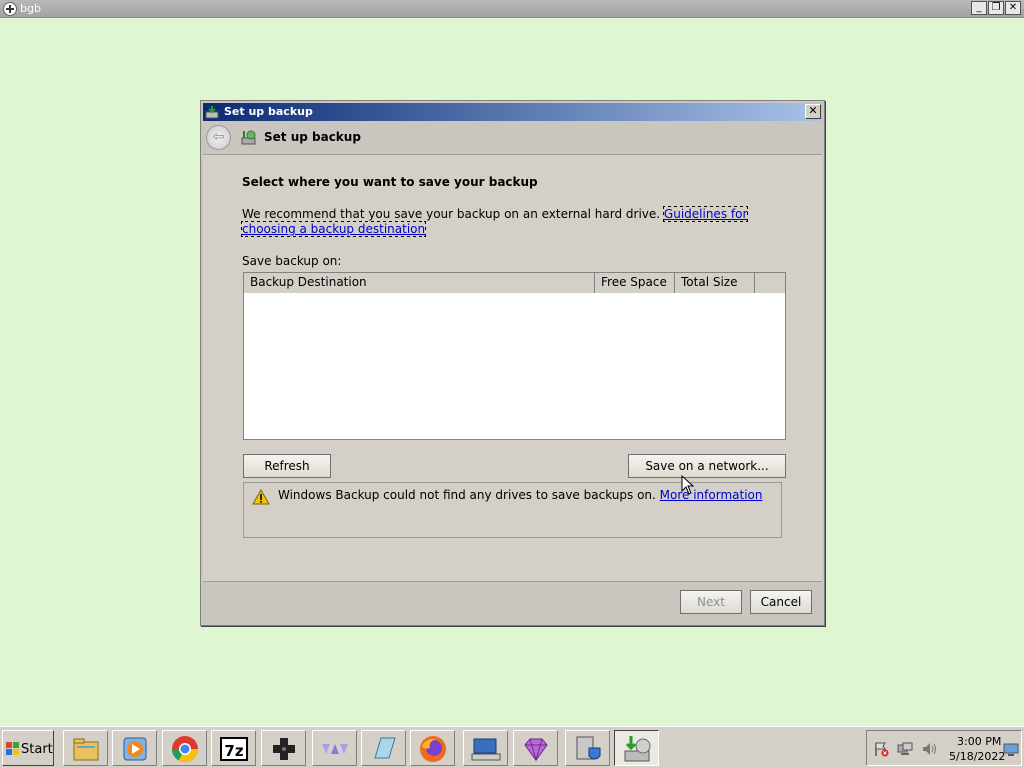 The width and height of the screenshot is (1024, 768). What do you see at coordinates (514, 356) in the screenshot?
I see `backup-destination-list: Backup Destination Free Space Total Size` at bounding box center [514, 356].